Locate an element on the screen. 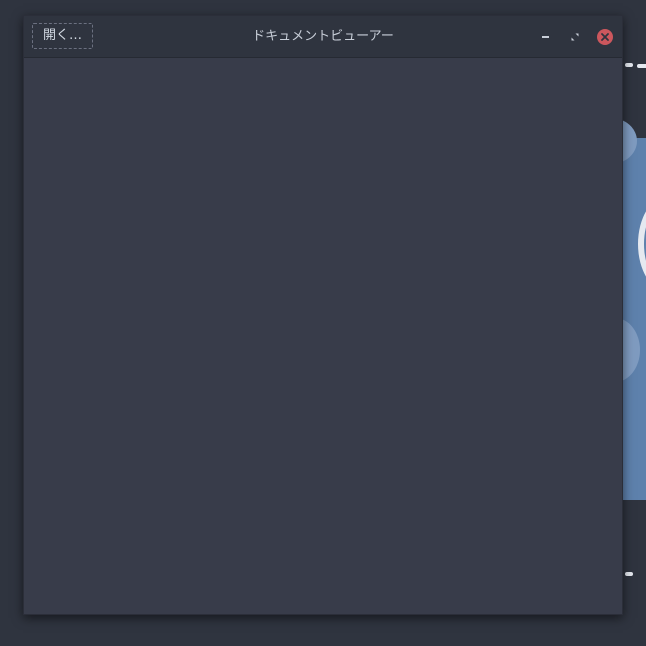  titlebar: 開く… ドキュメントビューアー is located at coordinates (323, 37).